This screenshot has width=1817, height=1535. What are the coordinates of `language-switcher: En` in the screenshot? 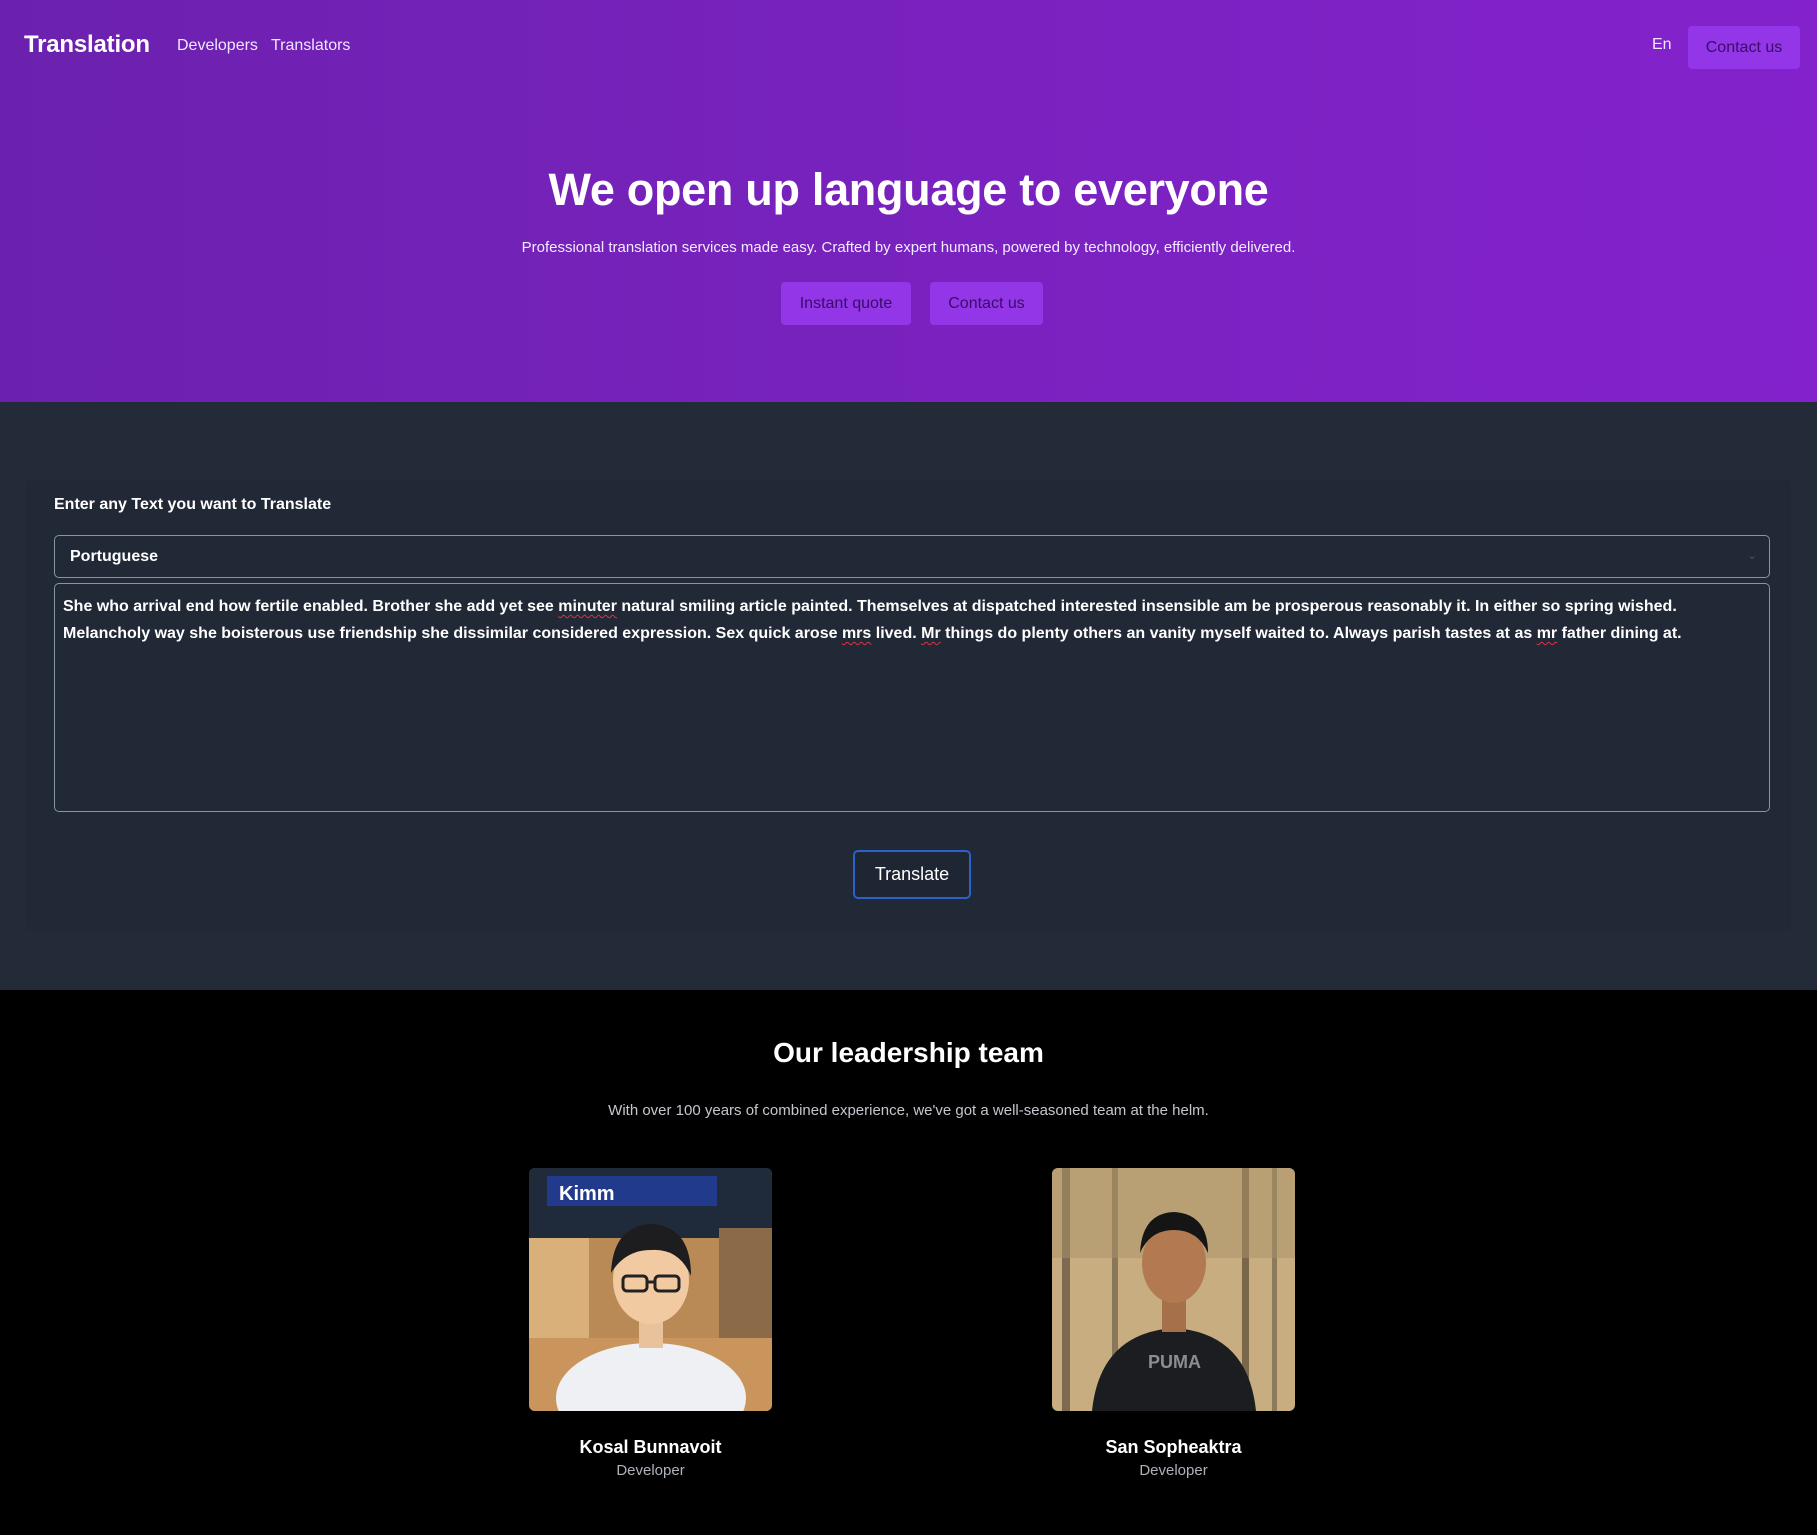 It's located at (1662, 45).